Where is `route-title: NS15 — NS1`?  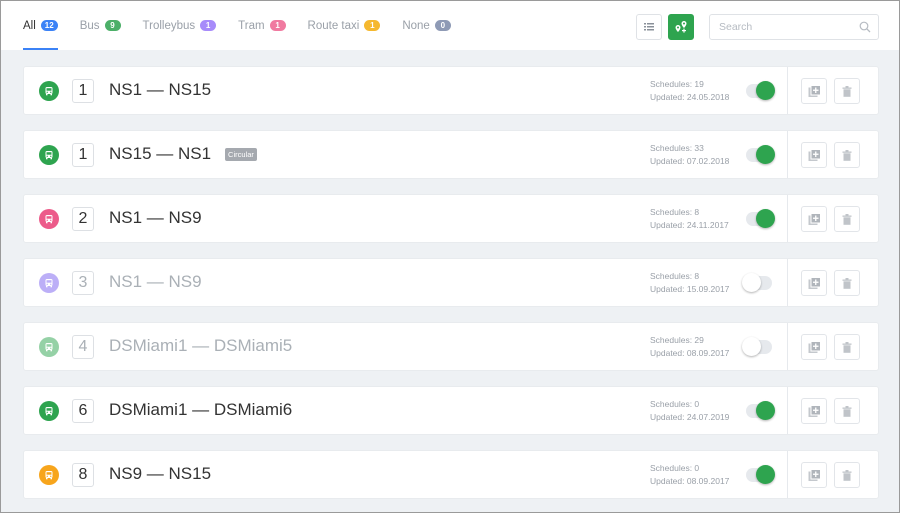
route-title: NS15 — NS1 is located at coordinates (160, 154).